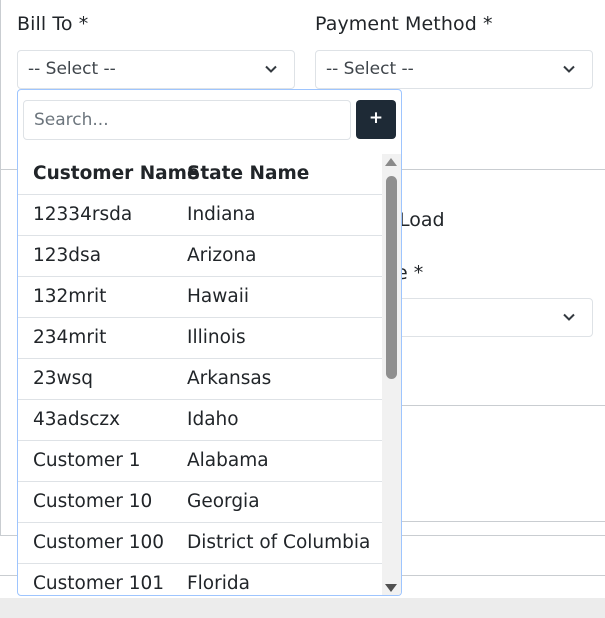 The height and width of the screenshot is (618, 605). I want to click on customer-row: Customer 10 Georgia, so click(200, 502).